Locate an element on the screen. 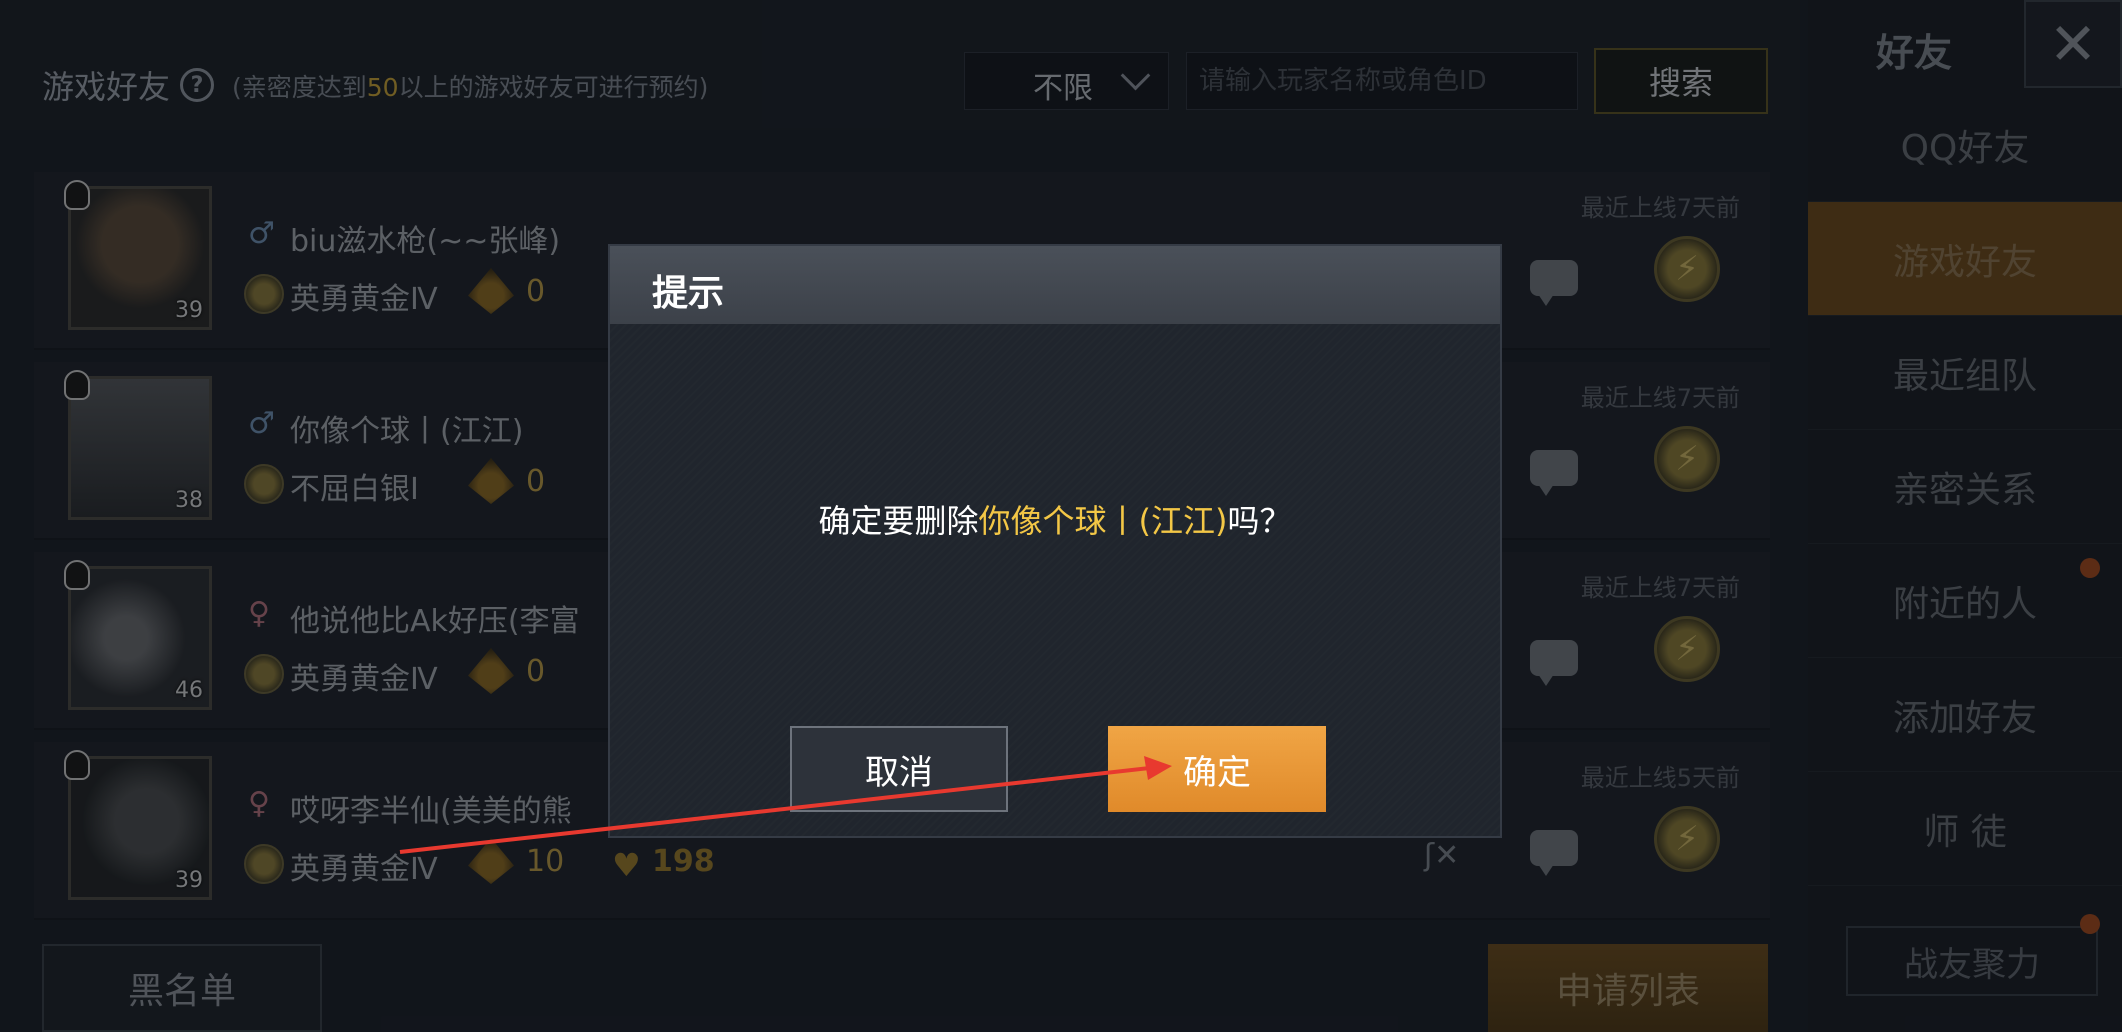 Image resolution: width=2122 pixels, height=1032 pixels. dialog-message: 确定要删除你像个球丨(江江)吗？ is located at coordinates (1055, 519).